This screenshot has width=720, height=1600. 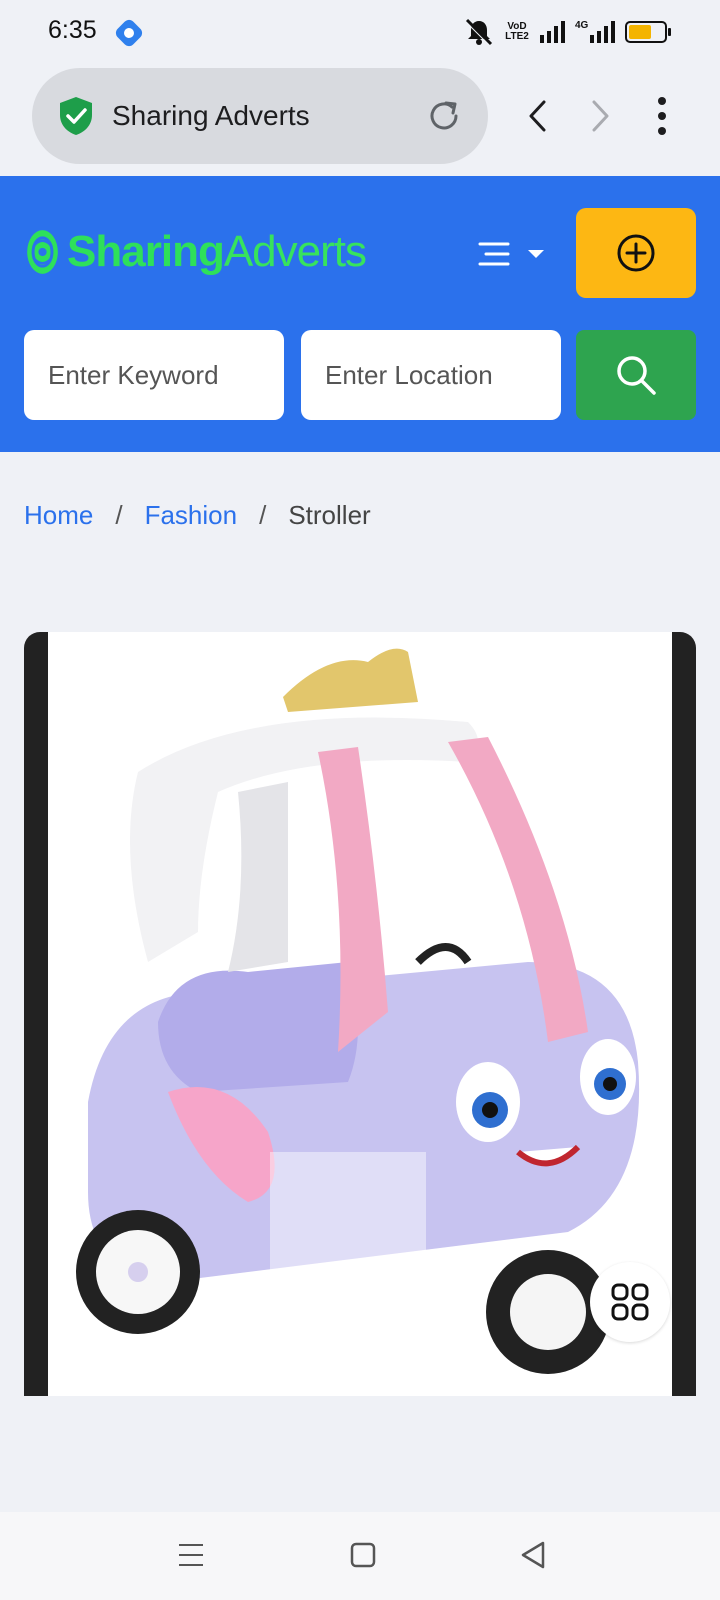 I want to click on signal-4g-icon: 4G, so click(x=595, y=31).